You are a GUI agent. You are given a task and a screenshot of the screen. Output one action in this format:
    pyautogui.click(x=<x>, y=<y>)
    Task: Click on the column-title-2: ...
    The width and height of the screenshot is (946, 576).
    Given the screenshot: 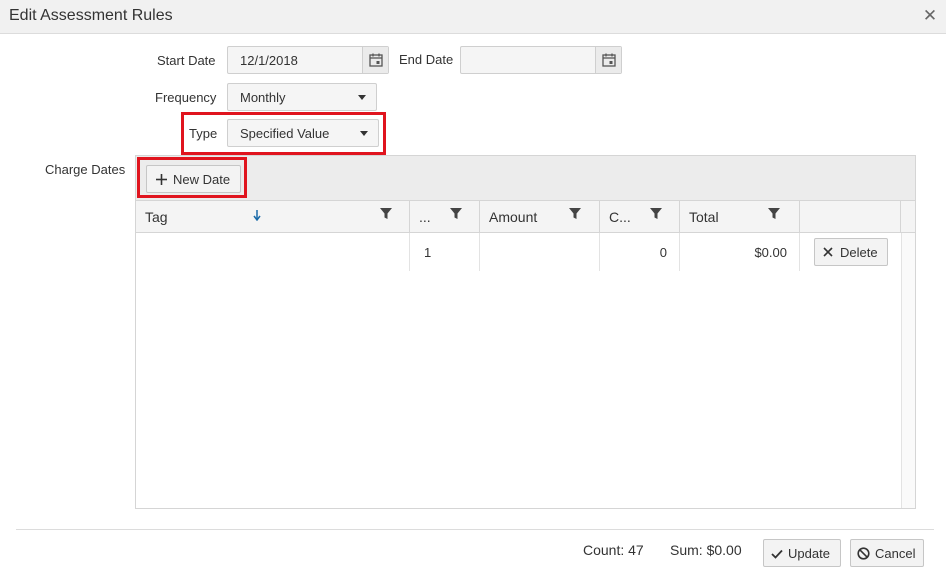 What is the action you would take?
    pyautogui.click(x=425, y=217)
    